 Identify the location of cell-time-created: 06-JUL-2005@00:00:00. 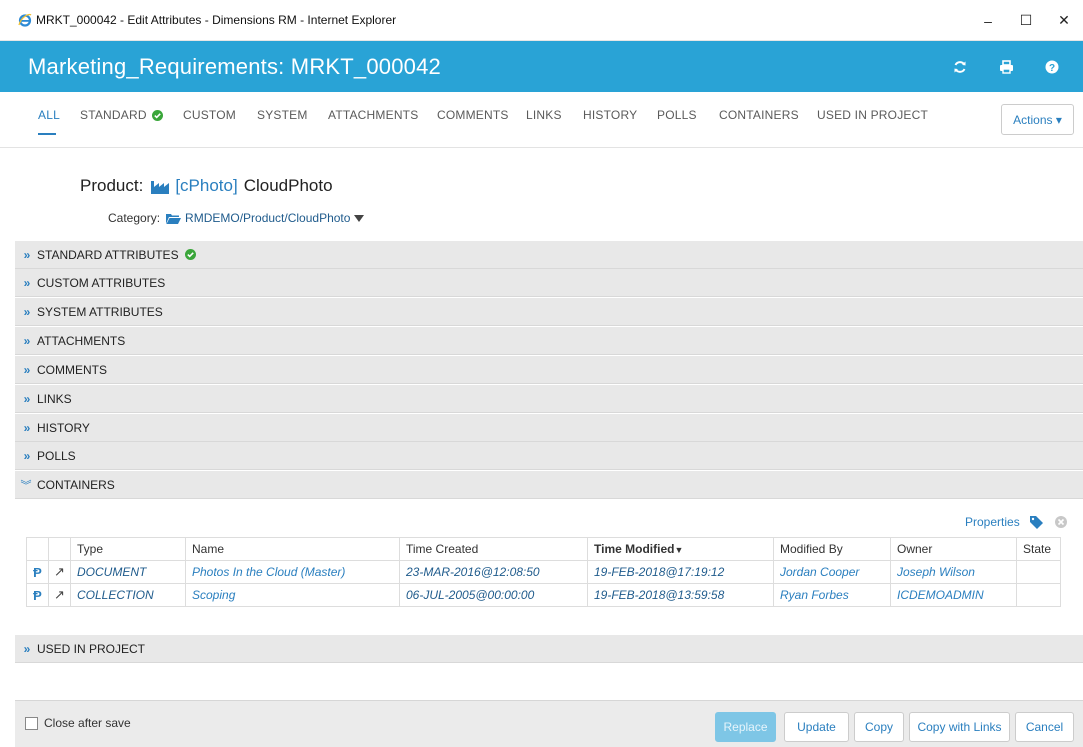
(493, 595).